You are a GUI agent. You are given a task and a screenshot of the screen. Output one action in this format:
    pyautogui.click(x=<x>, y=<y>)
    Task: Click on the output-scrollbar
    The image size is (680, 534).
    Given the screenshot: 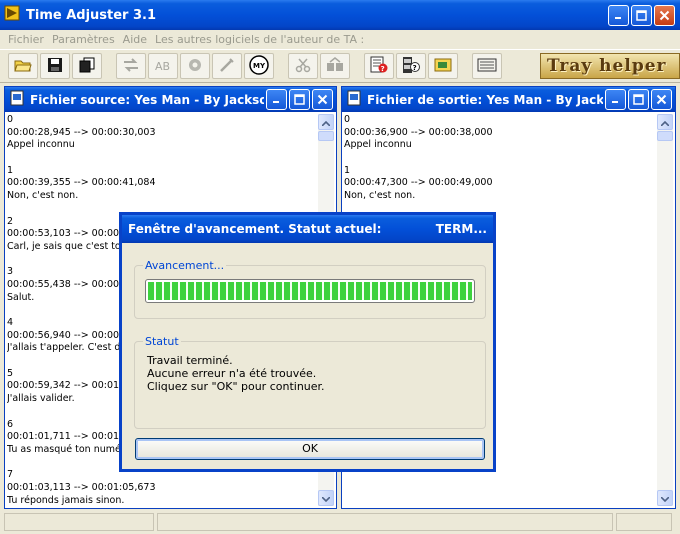 What is the action you would take?
    pyautogui.click(x=665, y=310)
    